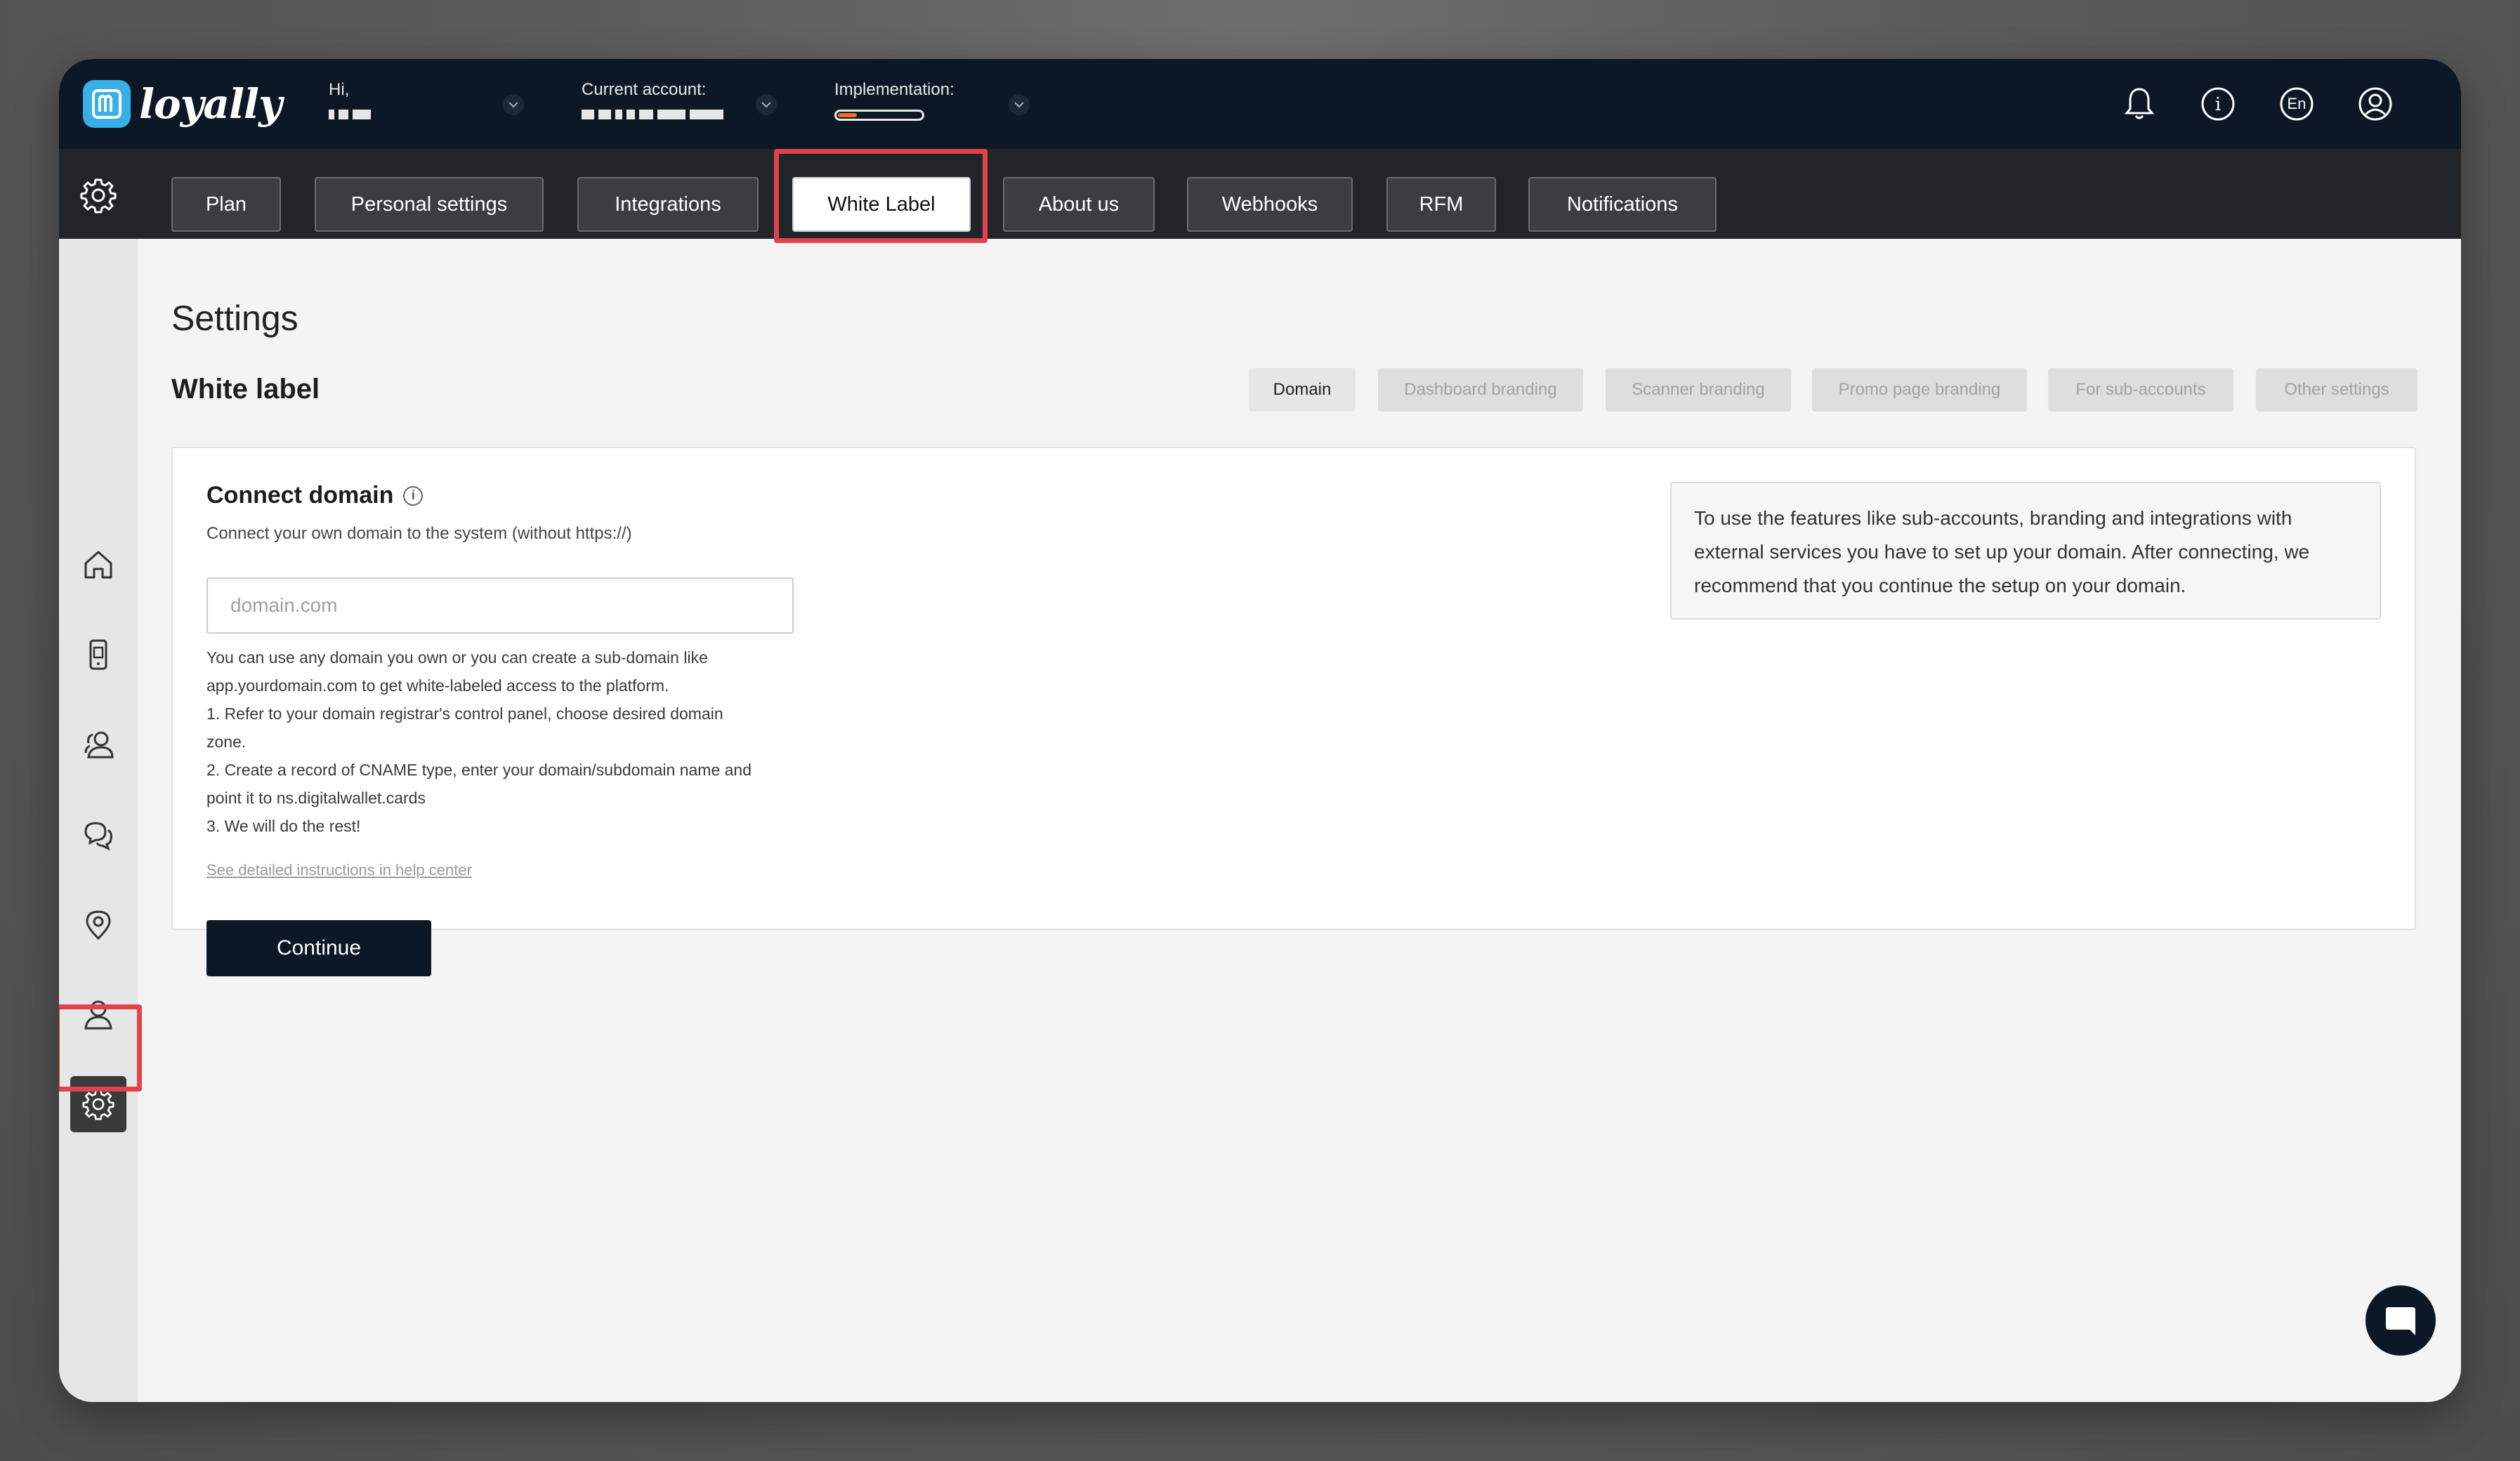 The width and height of the screenshot is (2520, 1461). I want to click on user-name-masked, so click(350, 114).